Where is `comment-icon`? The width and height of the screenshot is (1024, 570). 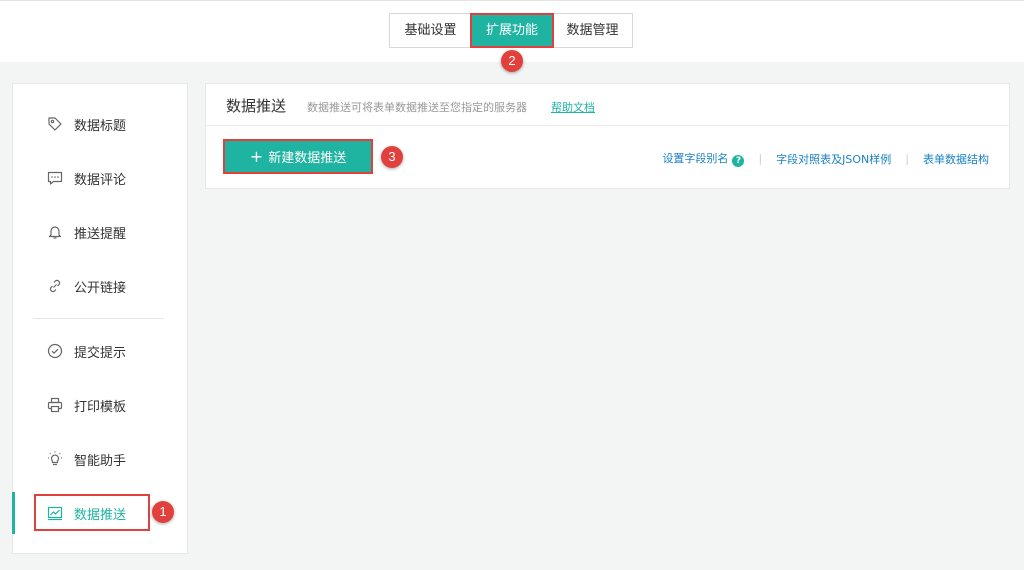 comment-icon is located at coordinates (55, 178).